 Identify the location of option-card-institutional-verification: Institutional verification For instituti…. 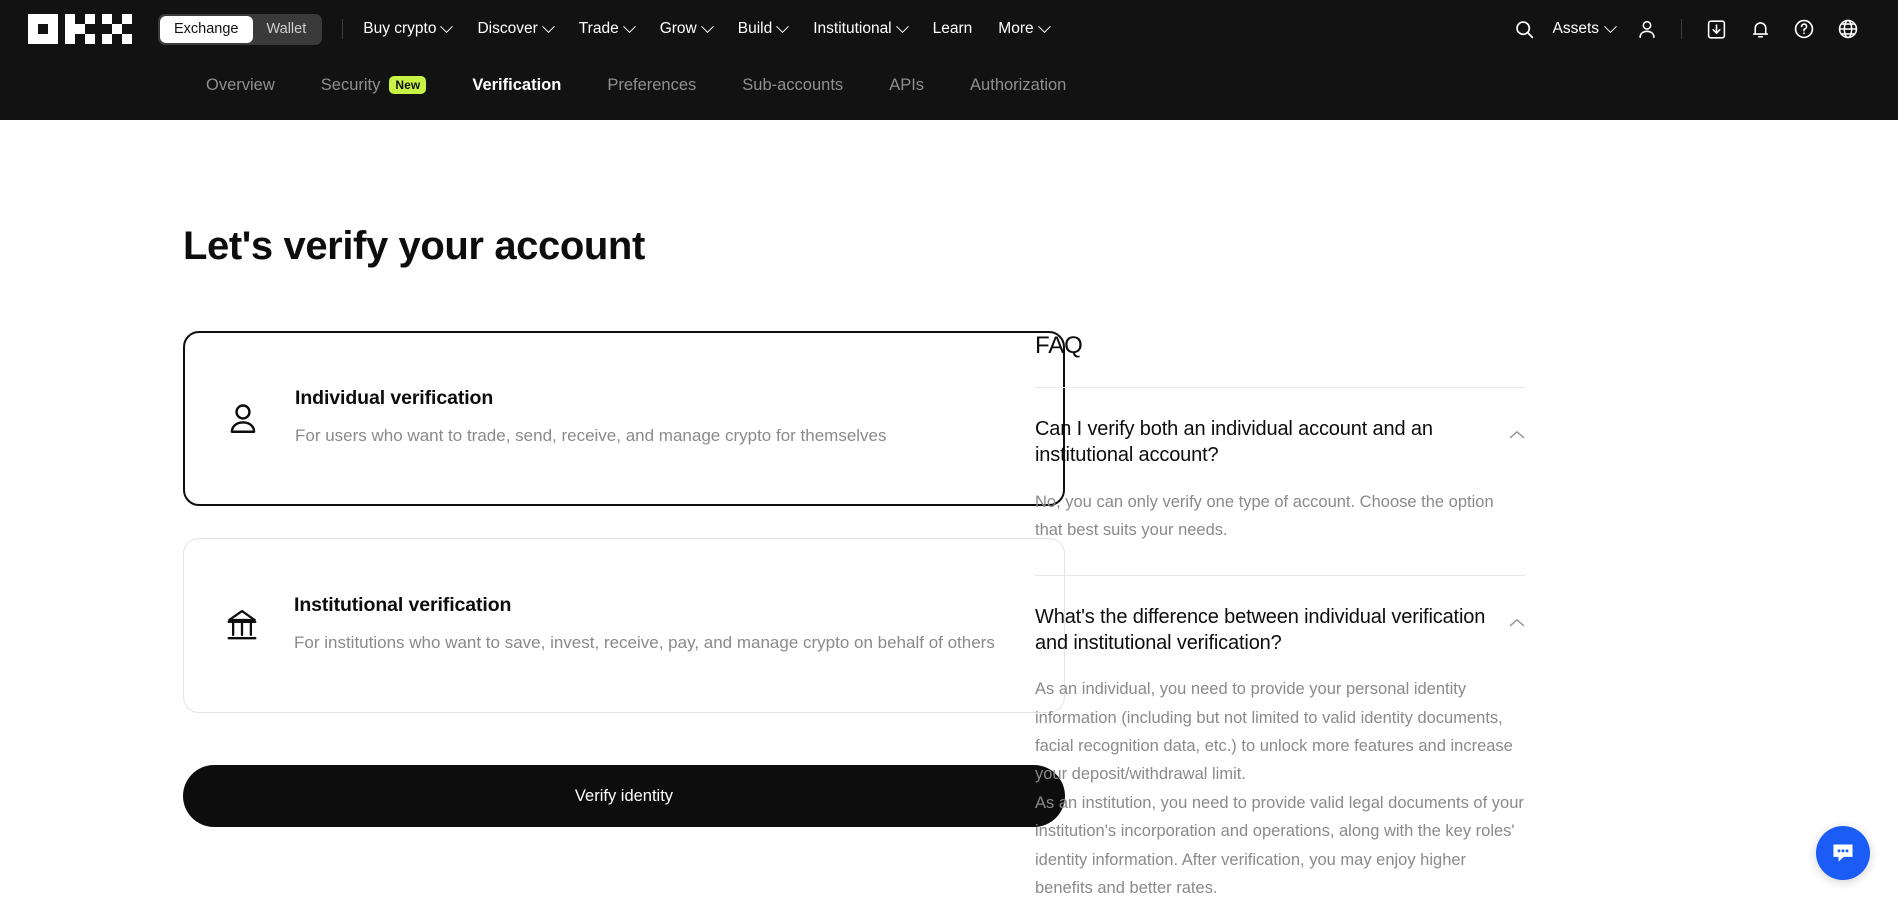
(624, 625).